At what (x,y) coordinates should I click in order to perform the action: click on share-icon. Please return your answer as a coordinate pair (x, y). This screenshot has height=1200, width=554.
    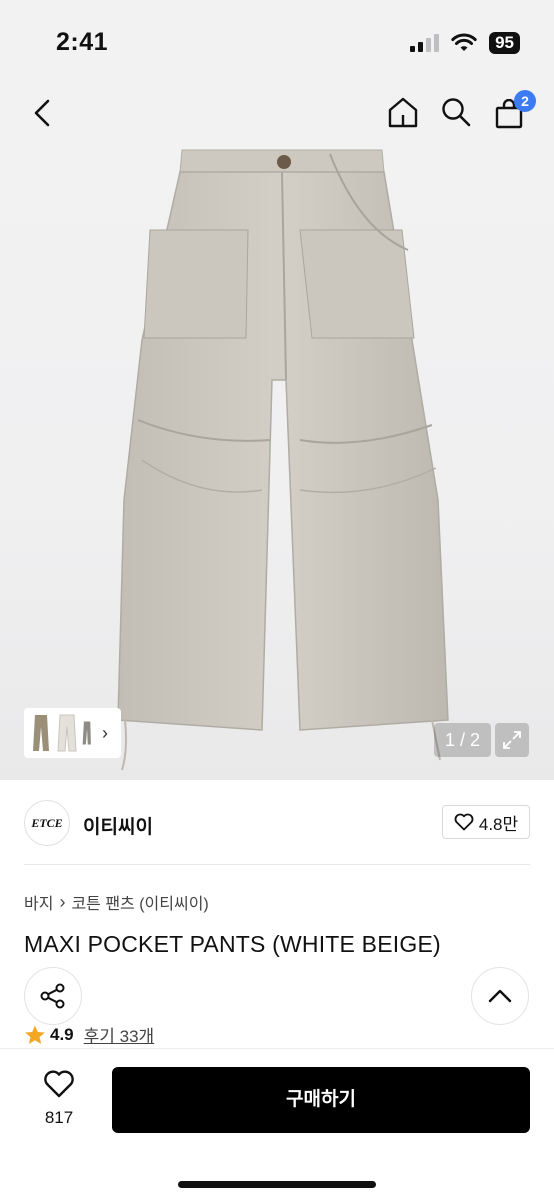
    Looking at the image, I should click on (52, 996).